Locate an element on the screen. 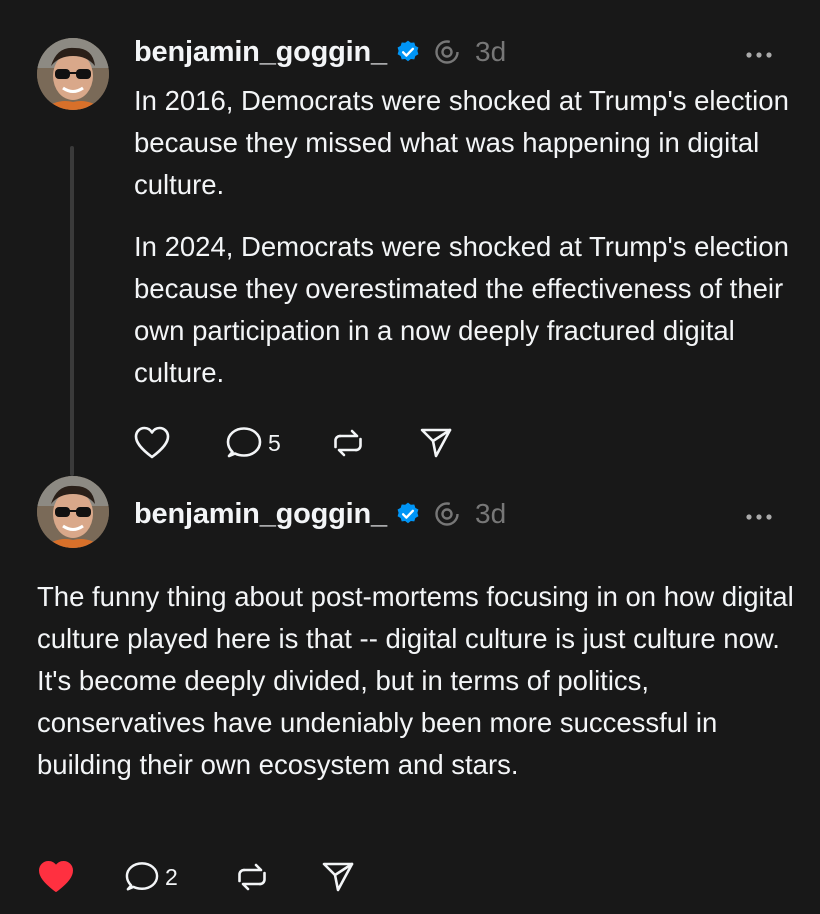 The width and height of the screenshot is (820, 914). post-actions: 2 is located at coordinates (199, 877).